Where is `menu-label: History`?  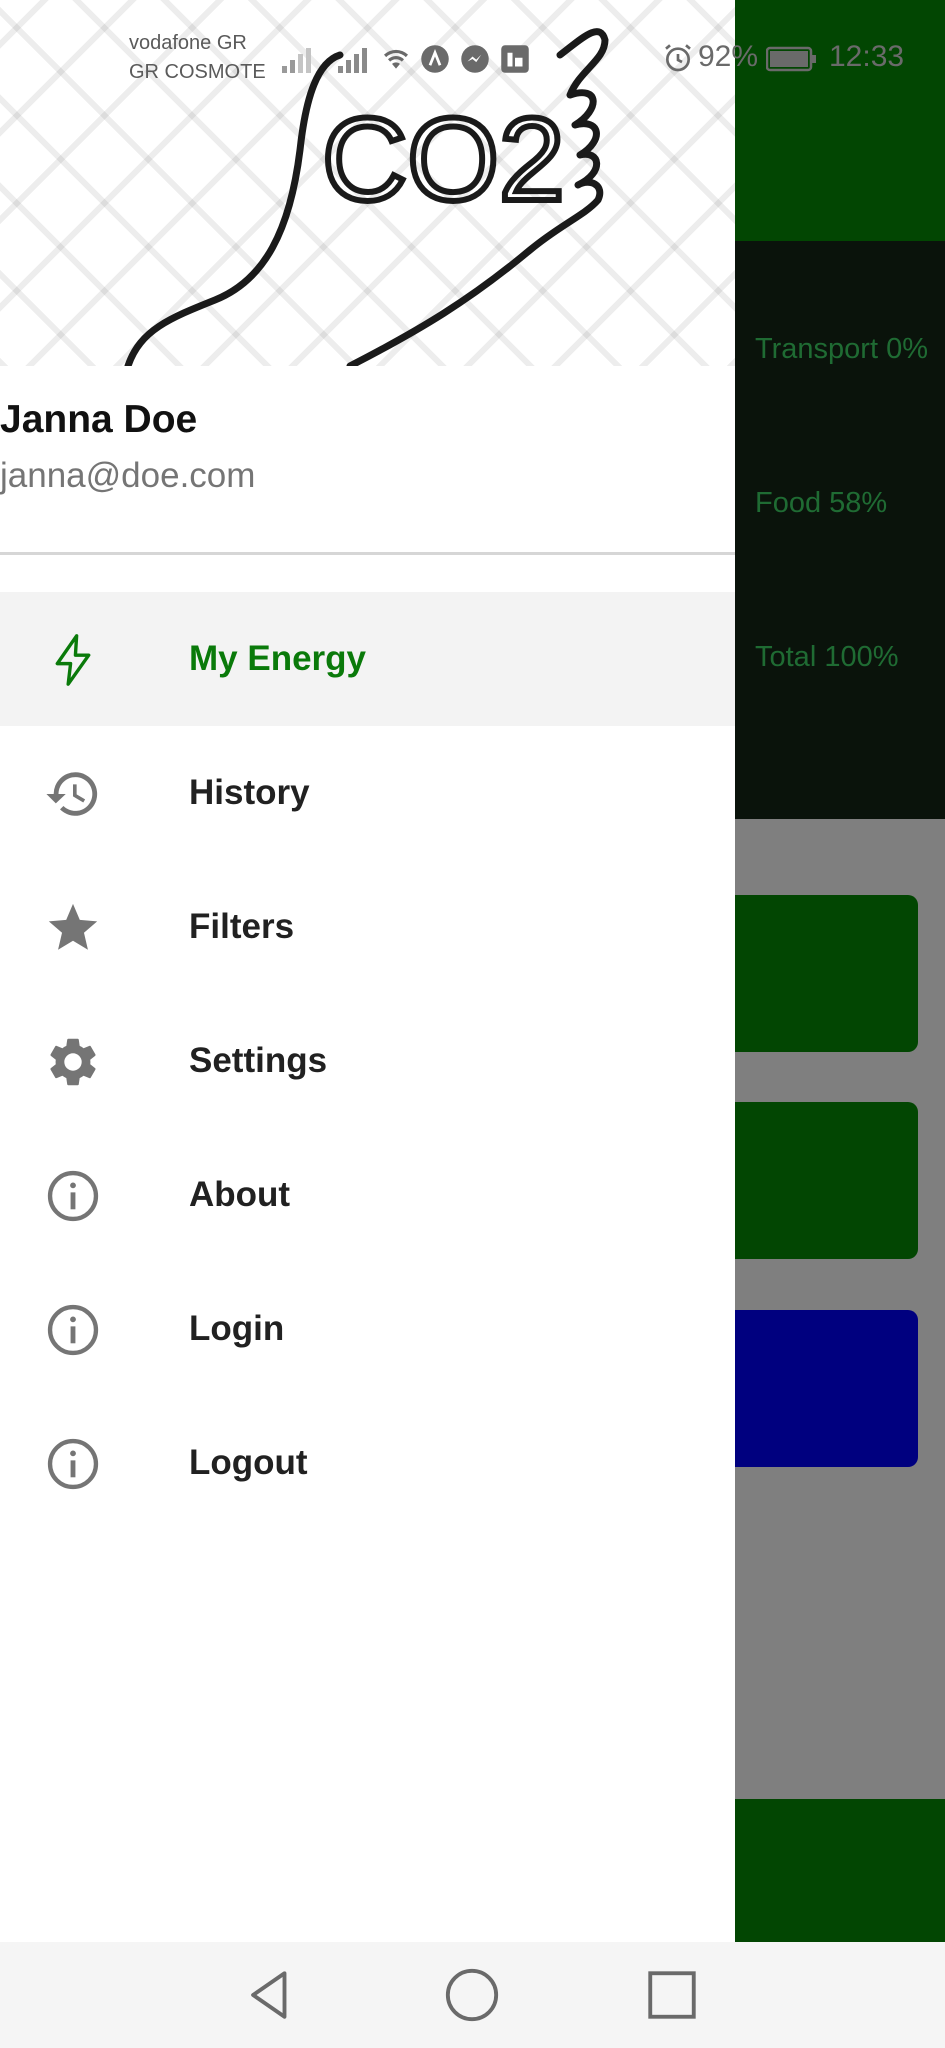
menu-label: History is located at coordinates (249, 792).